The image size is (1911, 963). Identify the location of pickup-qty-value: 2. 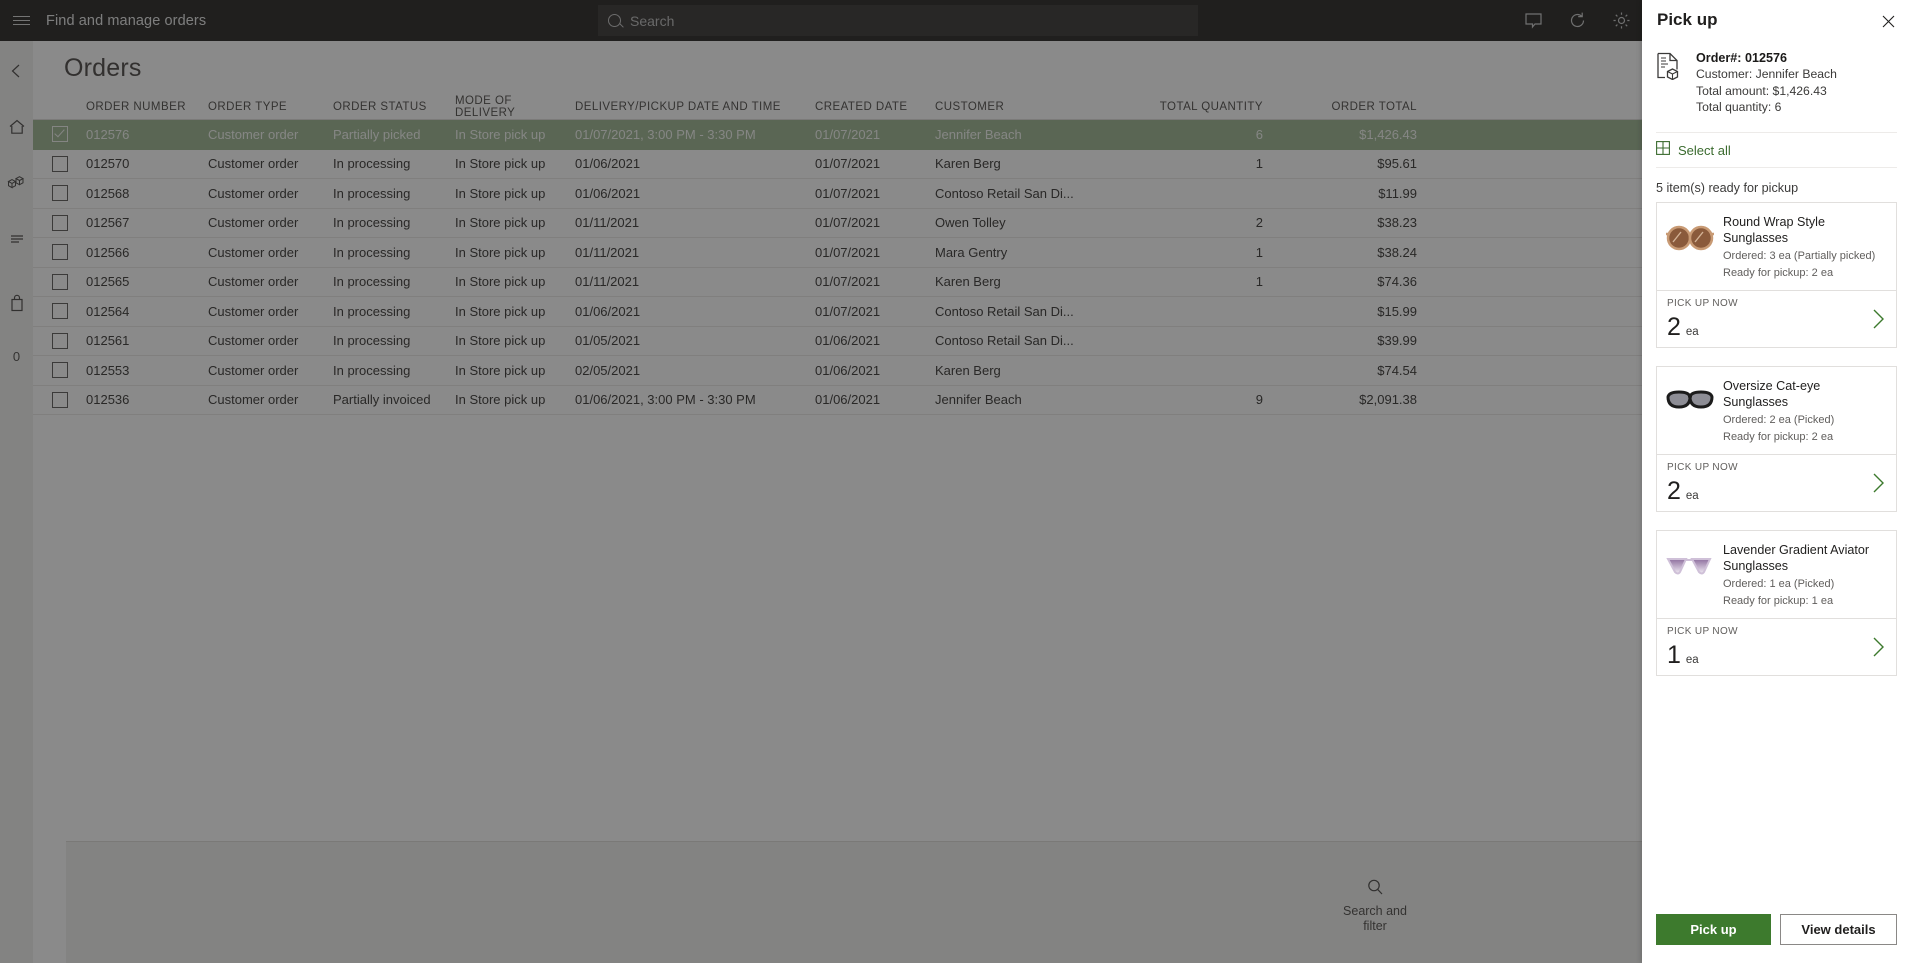
(1674, 490).